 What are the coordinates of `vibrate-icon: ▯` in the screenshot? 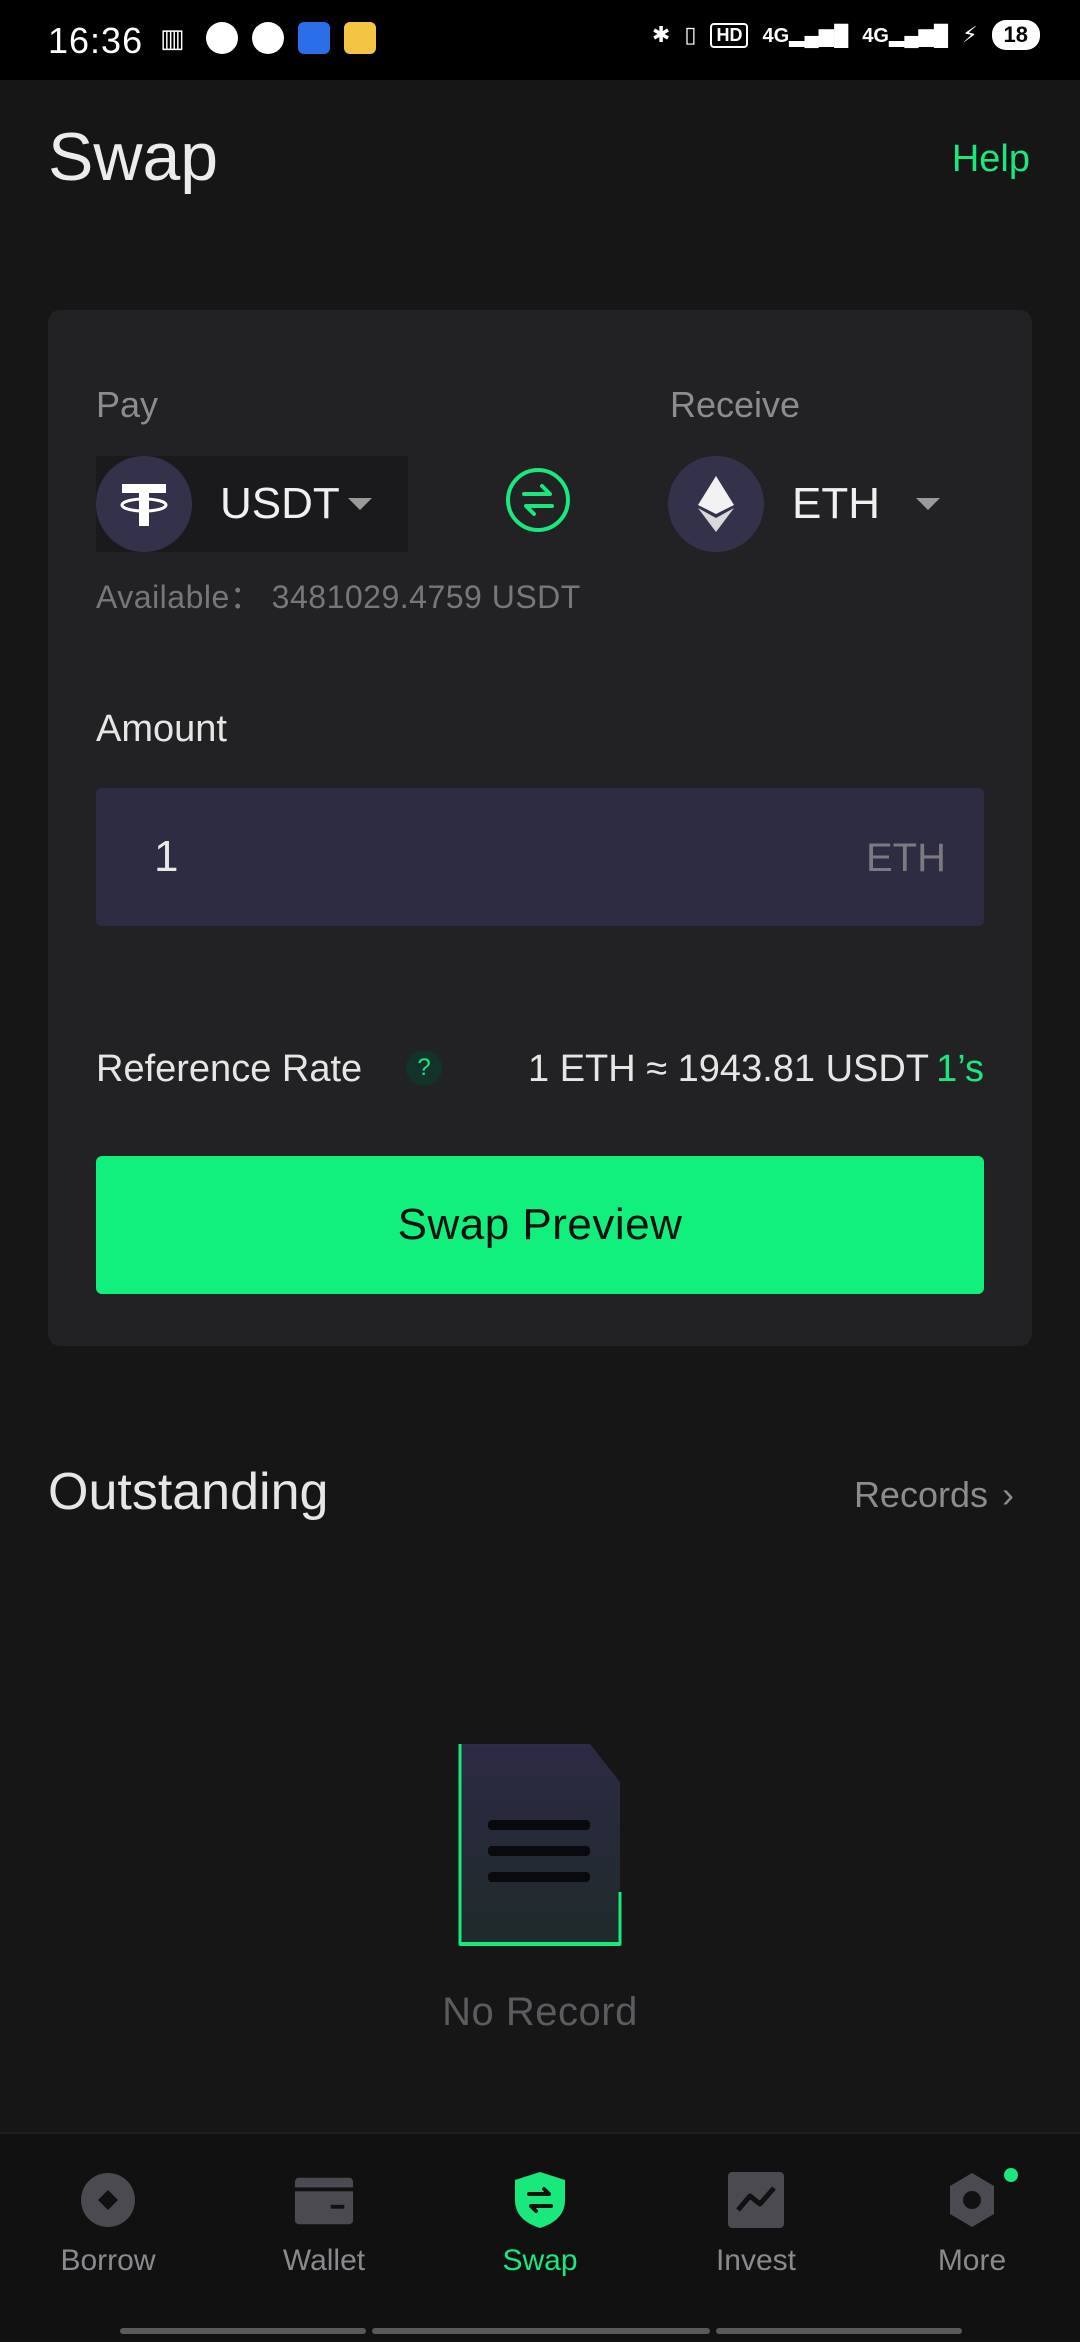 It's located at (690, 34).